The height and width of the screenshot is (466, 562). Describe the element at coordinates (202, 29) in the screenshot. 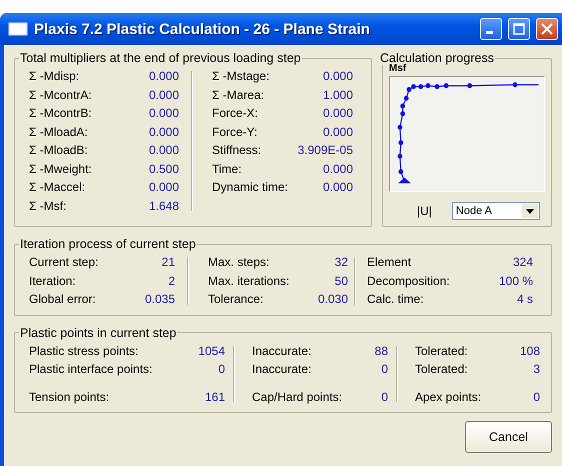

I see `window-title: Plaxis 7.2 Plastic Calculation - 26 - Plane Strain` at that location.